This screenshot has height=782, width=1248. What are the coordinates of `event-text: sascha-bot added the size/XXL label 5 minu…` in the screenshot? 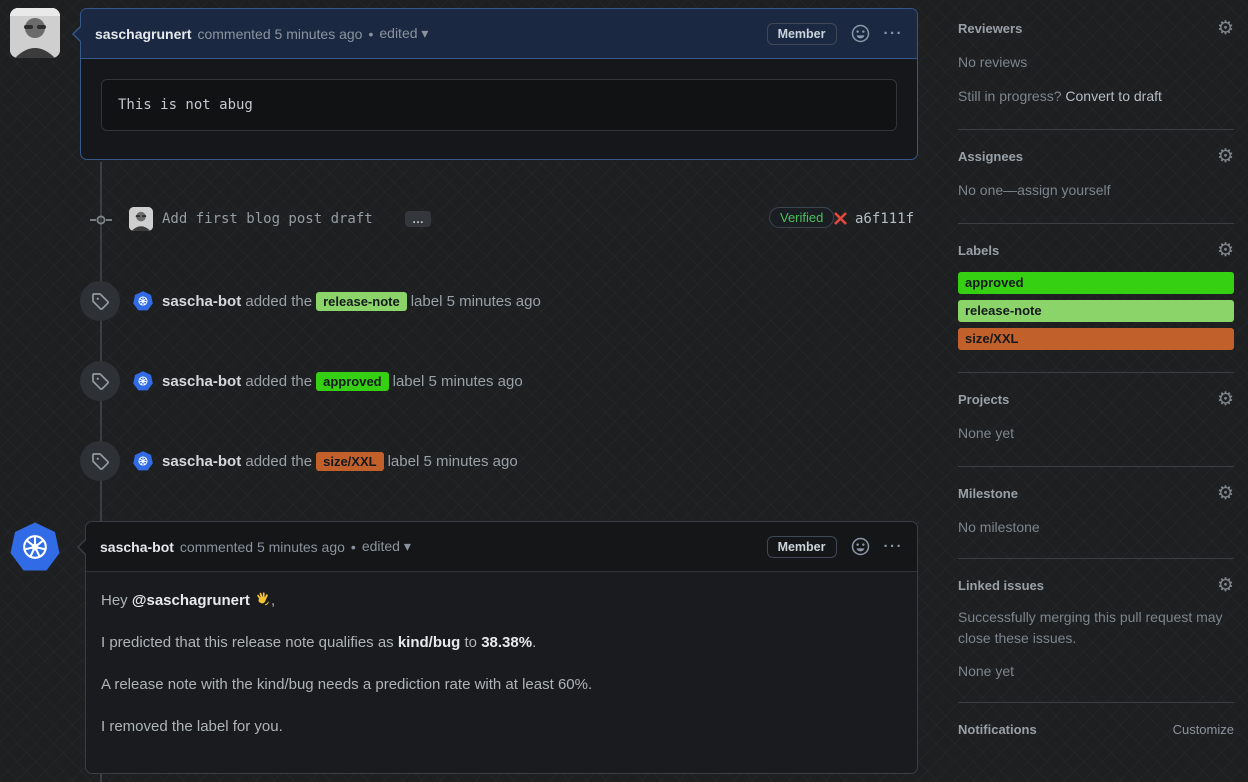 It's located at (340, 461).